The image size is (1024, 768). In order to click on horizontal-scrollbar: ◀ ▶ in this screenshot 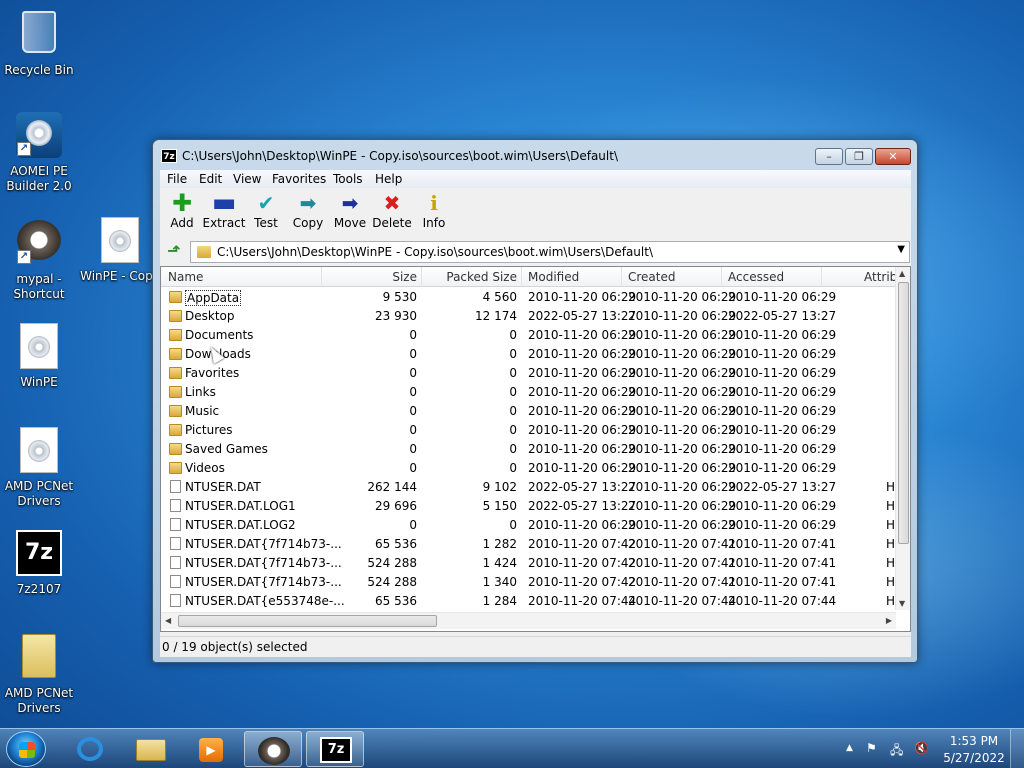, I will do `click(528, 620)`.